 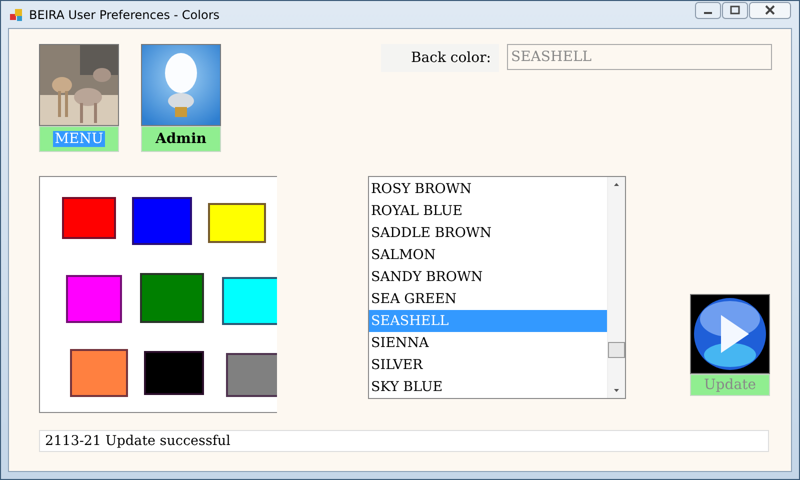 I want to click on status-bar: 2113-21 Update successful, so click(x=404, y=441).